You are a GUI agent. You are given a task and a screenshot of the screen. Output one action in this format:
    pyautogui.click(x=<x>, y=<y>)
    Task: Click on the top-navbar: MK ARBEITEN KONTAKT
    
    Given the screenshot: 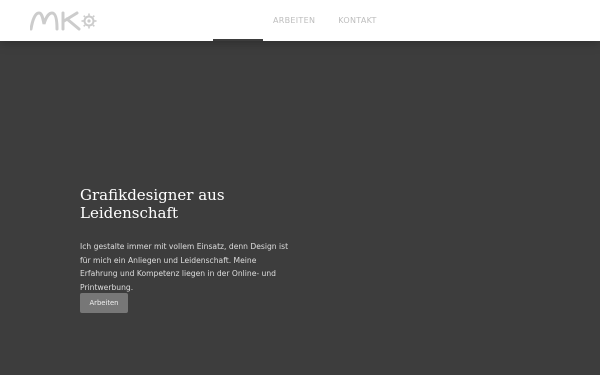 What is the action you would take?
    pyautogui.click(x=300, y=20)
    